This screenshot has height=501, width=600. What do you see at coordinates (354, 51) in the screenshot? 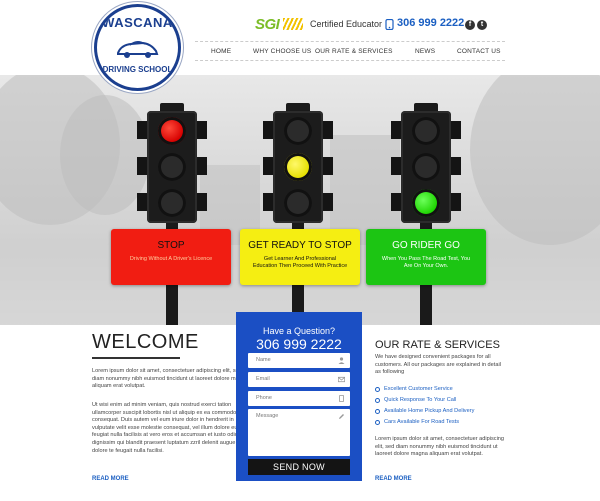
I see `nav-rate-services: OUR RATE & SERVICES` at bounding box center [354, 51].